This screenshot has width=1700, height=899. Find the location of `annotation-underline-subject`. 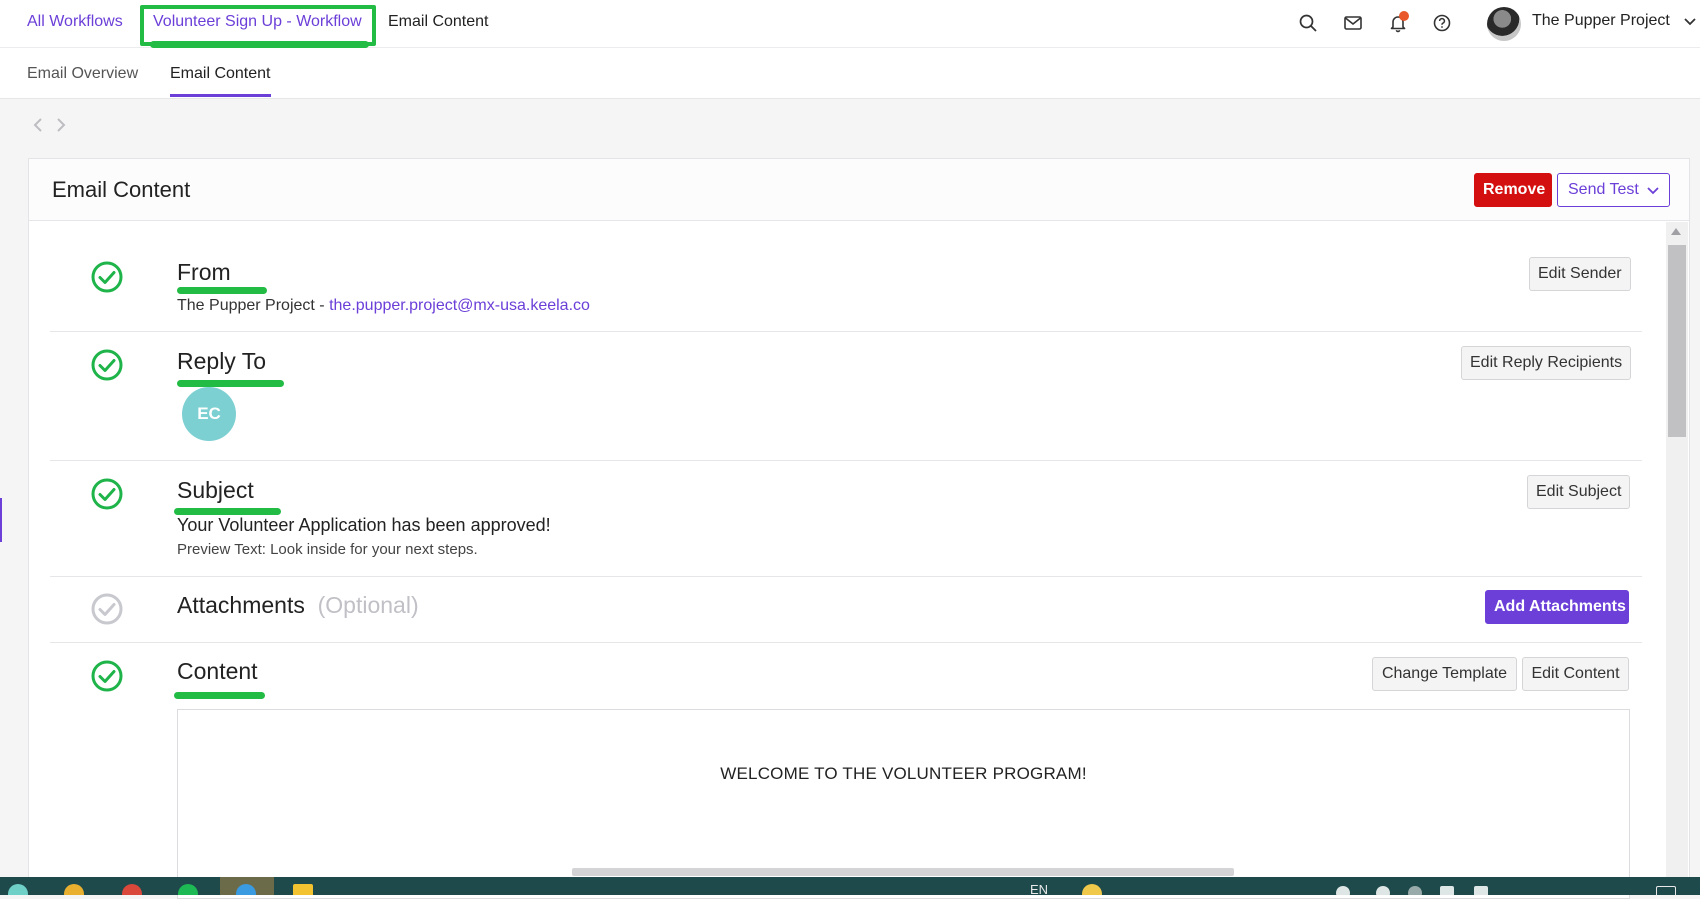

annotation-underline-subject is located at coordinates (227, 511).